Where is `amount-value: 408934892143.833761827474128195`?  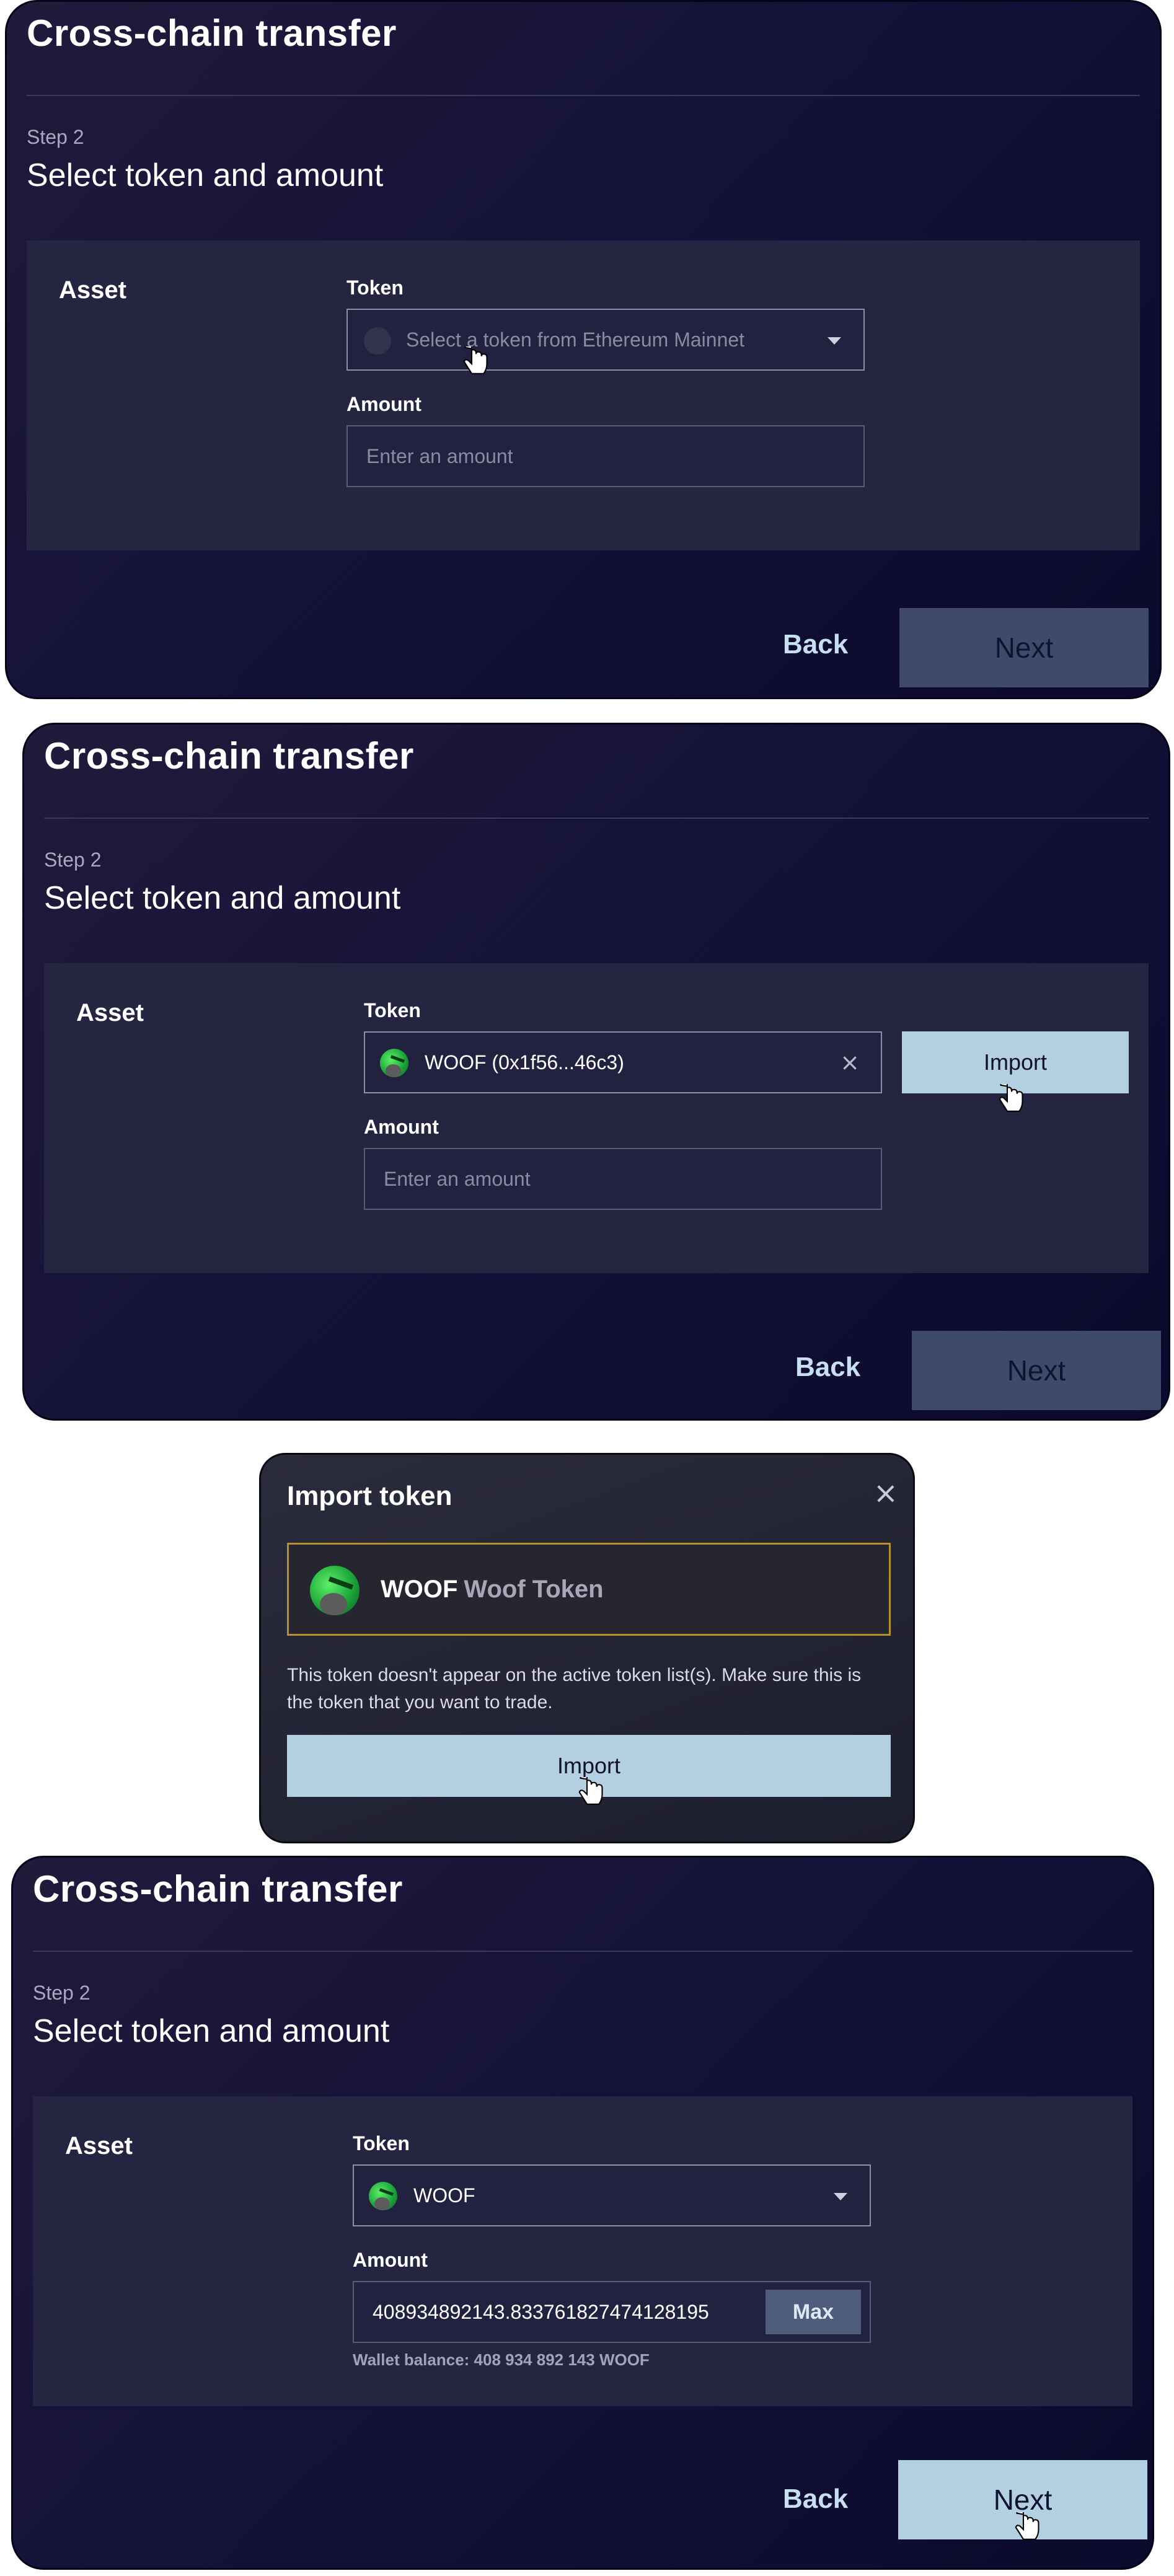 amount-value: 408934892143.833761827474128195 is located at coordinates (541, 2311).